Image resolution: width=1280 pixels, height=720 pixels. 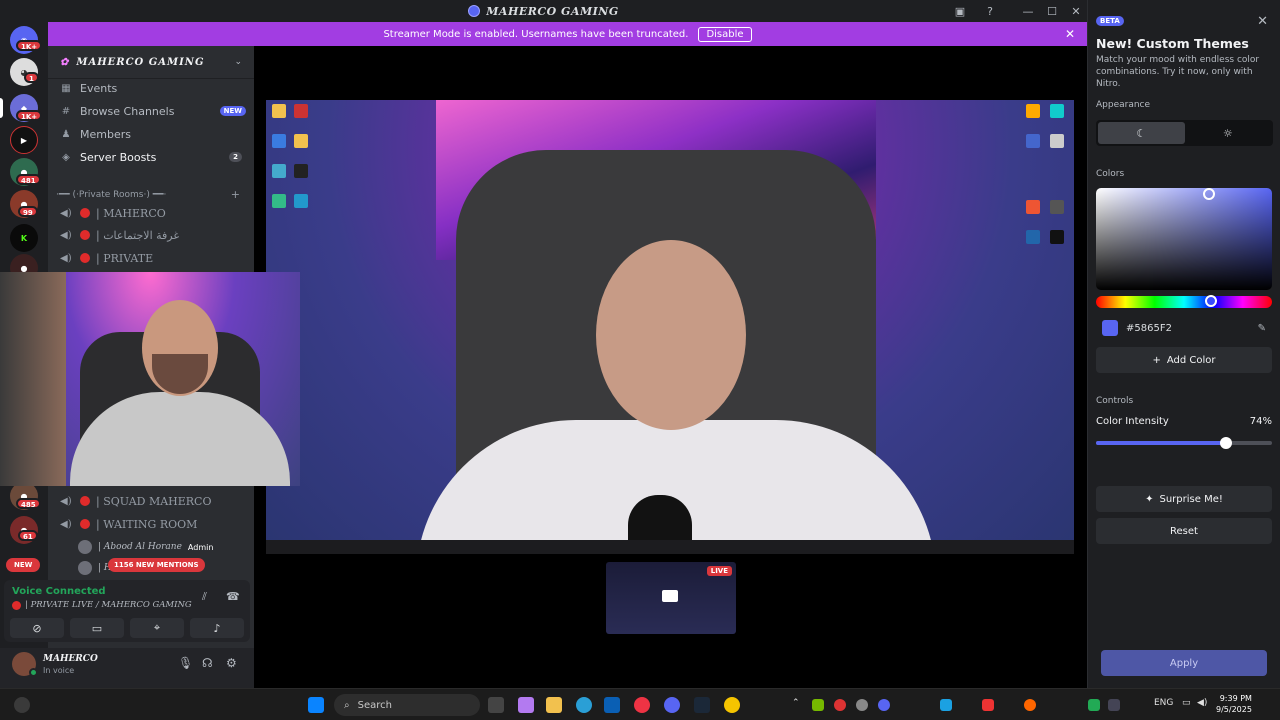 What do you see at coordinates (153, 501) in the screenshot?
I see `voice-channel: ◀) | SQUAD MAHERCO` at bounding box center [153, 501].